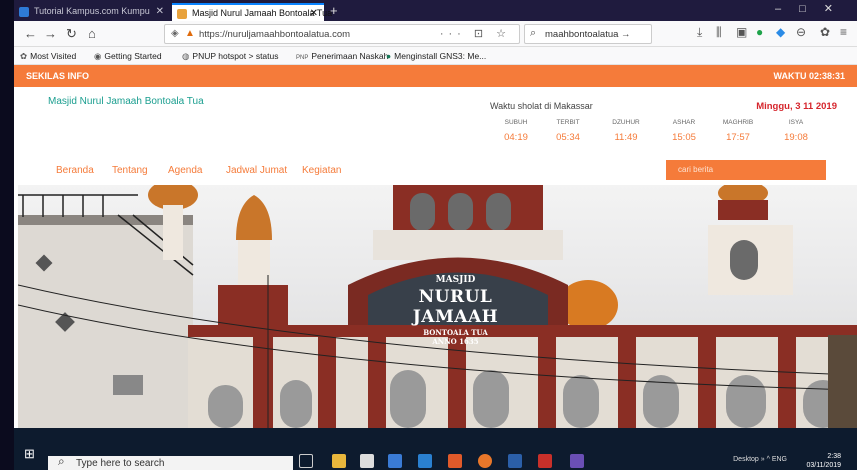 This screenshot has height=470, width=857. Describe the element at coordinates (626, 131) in the screenshot. I see `prayer-time: DZUHUR 11:49` at that location.